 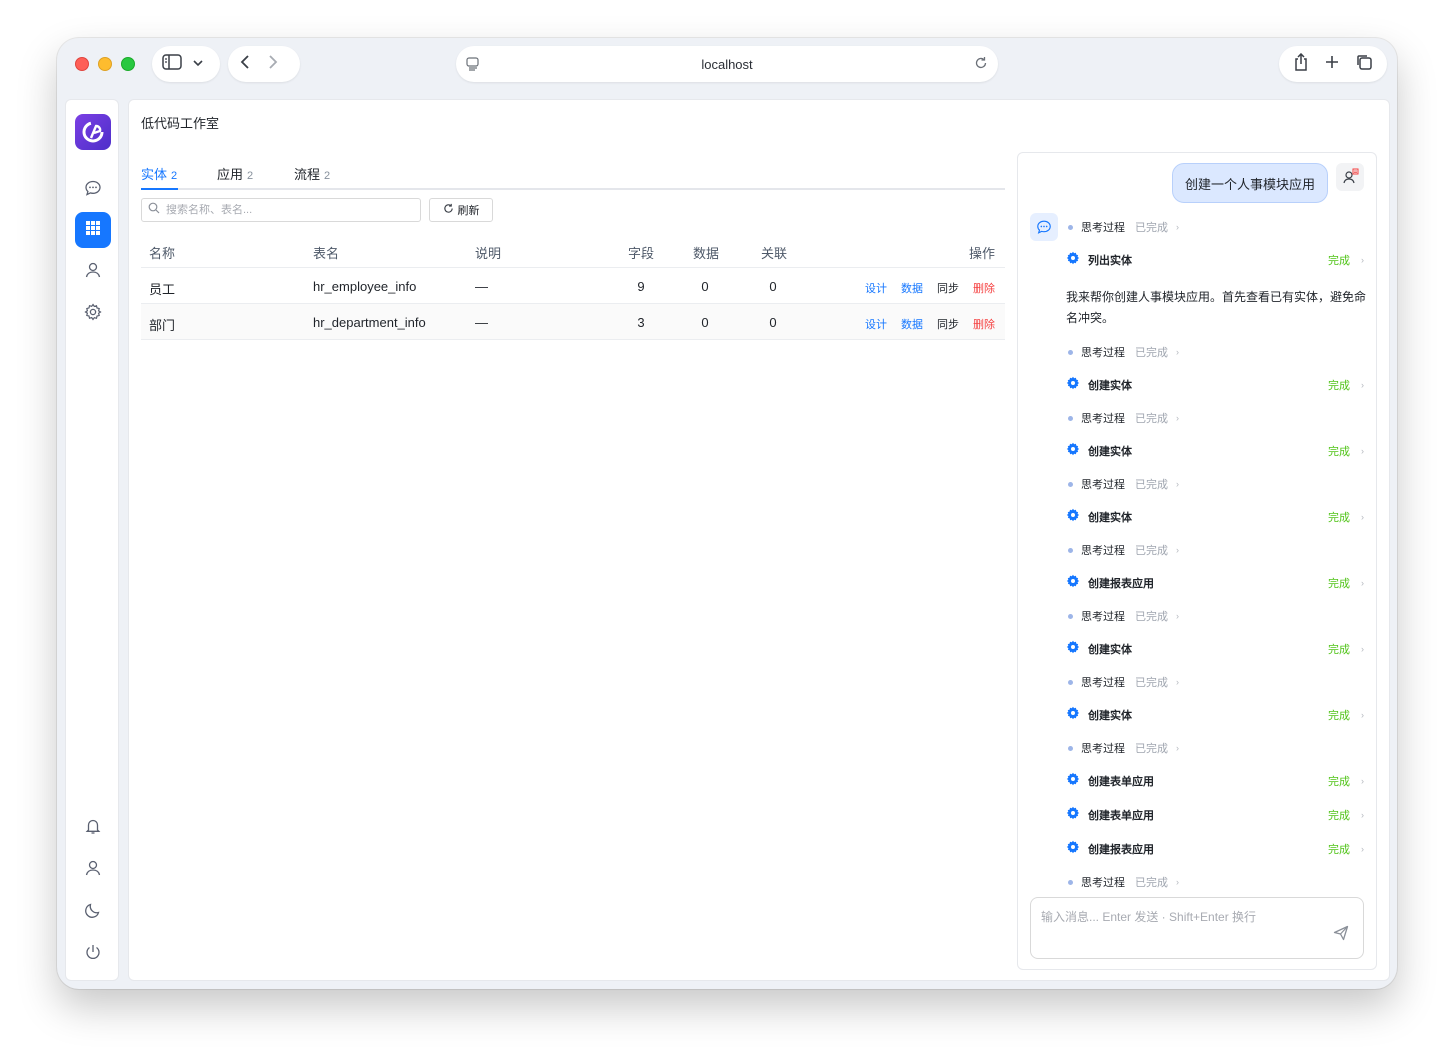 I want to click on sidebar-icon, so click(x=172, y=64).